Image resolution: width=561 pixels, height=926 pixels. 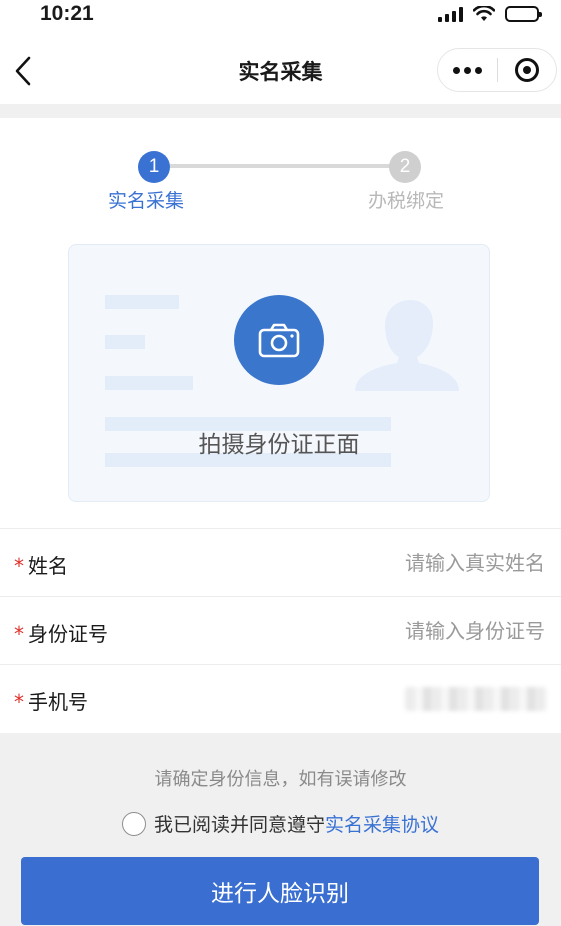 I want to click on name-input, so click(x=415, y=563).